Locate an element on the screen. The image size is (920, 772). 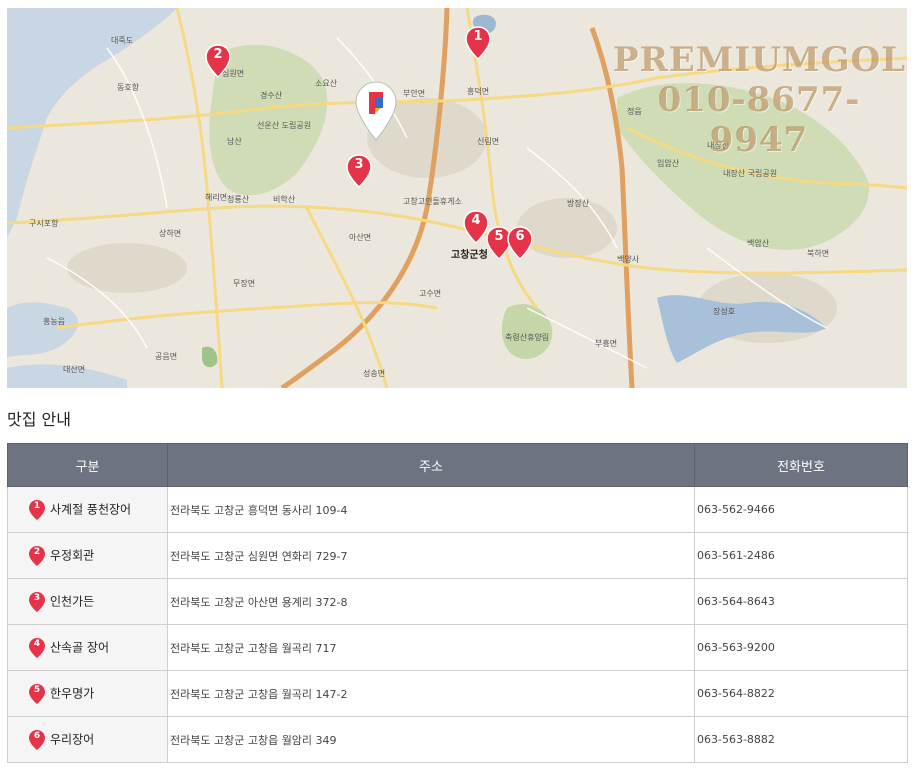
watermark-brand: PREMIUMGOLF is located at coordinates (760, 60).